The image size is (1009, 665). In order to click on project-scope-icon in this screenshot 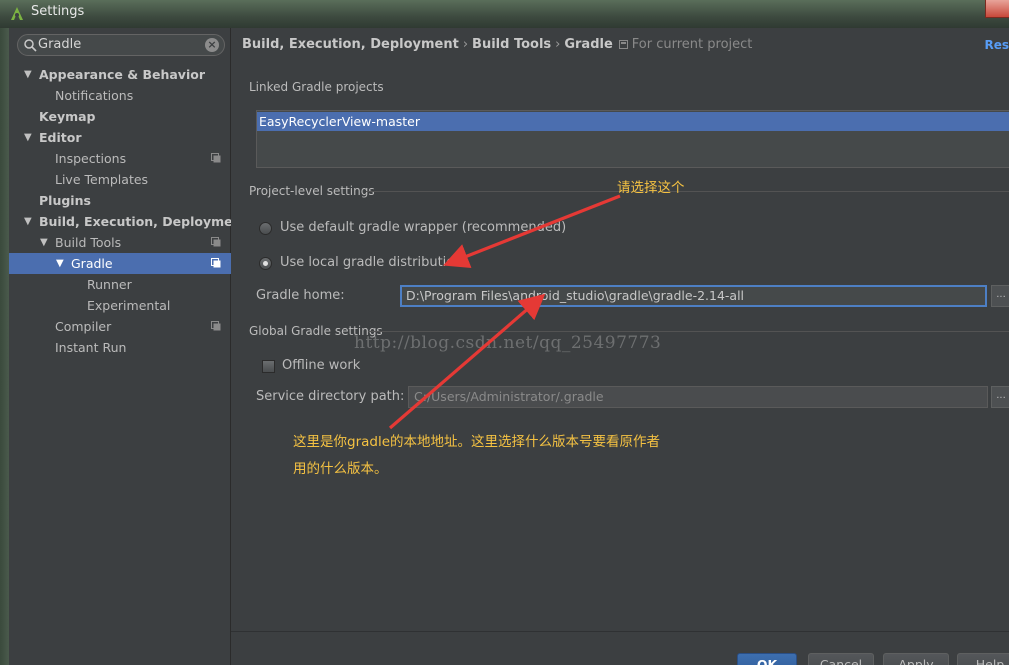, I will do `click(623, 44)`.